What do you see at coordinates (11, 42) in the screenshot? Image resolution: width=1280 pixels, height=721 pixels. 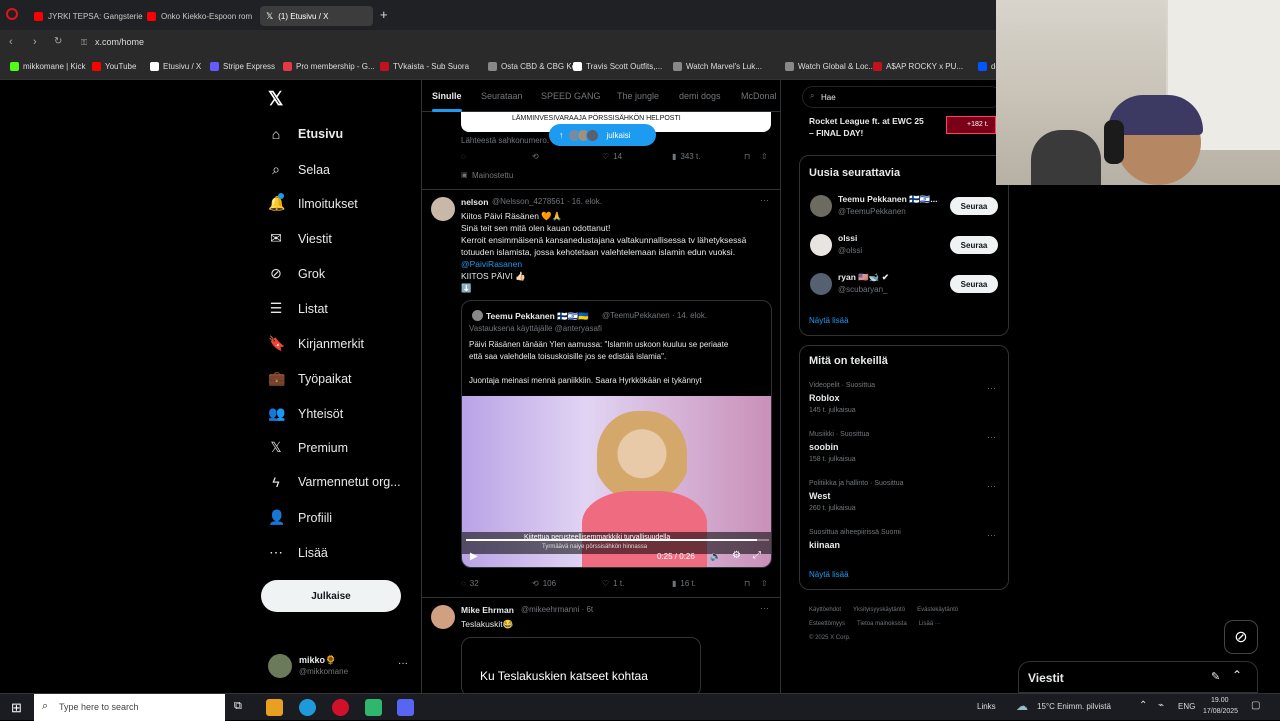 I see `back-icon: ‹` at bounding box center [11, 42].